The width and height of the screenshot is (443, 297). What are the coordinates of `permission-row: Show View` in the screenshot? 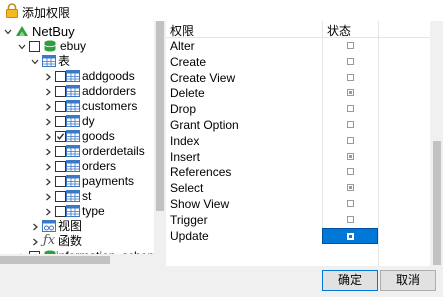 It's located at (298, 204).